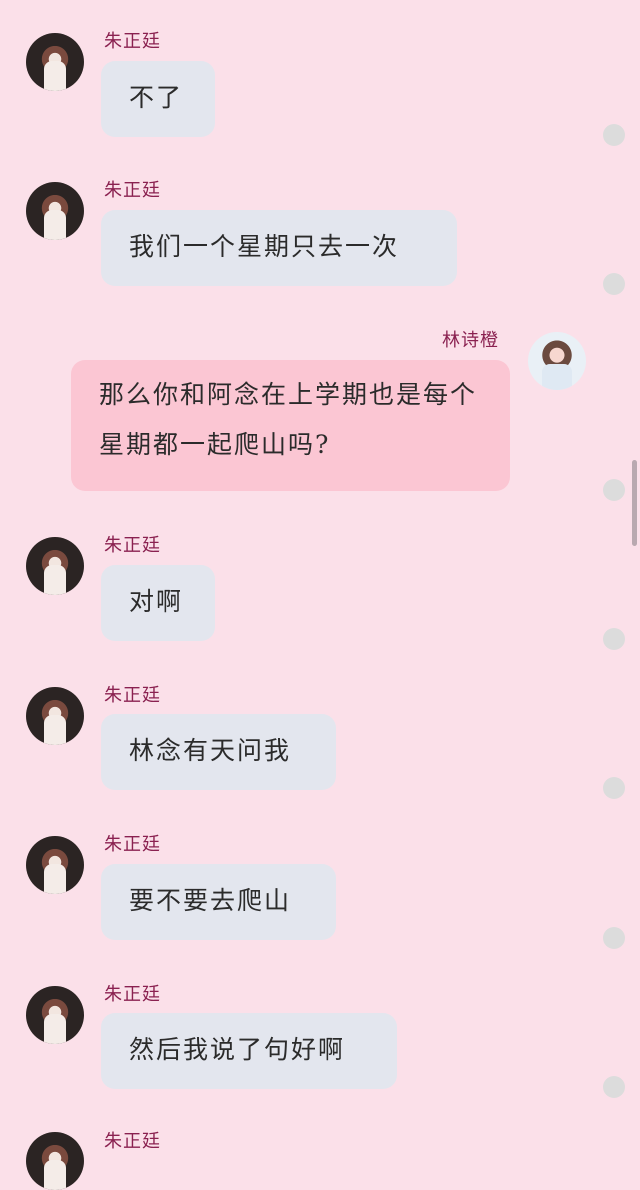 The image size is (640, 1190). What do you see at coordinates (218, 902) in the screenshot?
I see `message-bubble: 要不要去爬山` at bounding box center [218, 902].